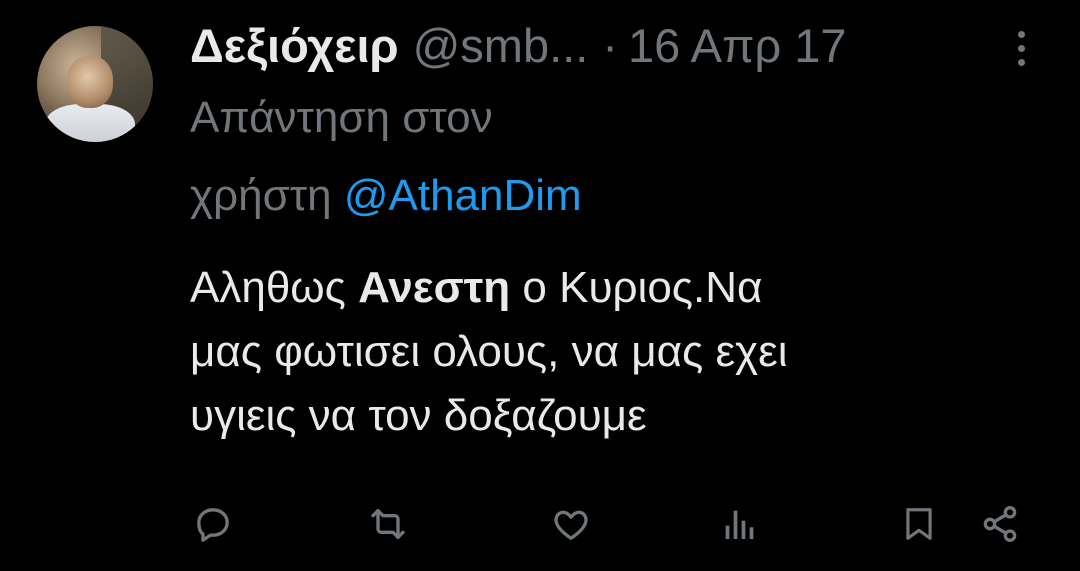  Describe the element at coordinates (489, 351) in the screenshot. I see `tweet-text-line2: μας φωτισει ολους, να μας εχει` at that location.